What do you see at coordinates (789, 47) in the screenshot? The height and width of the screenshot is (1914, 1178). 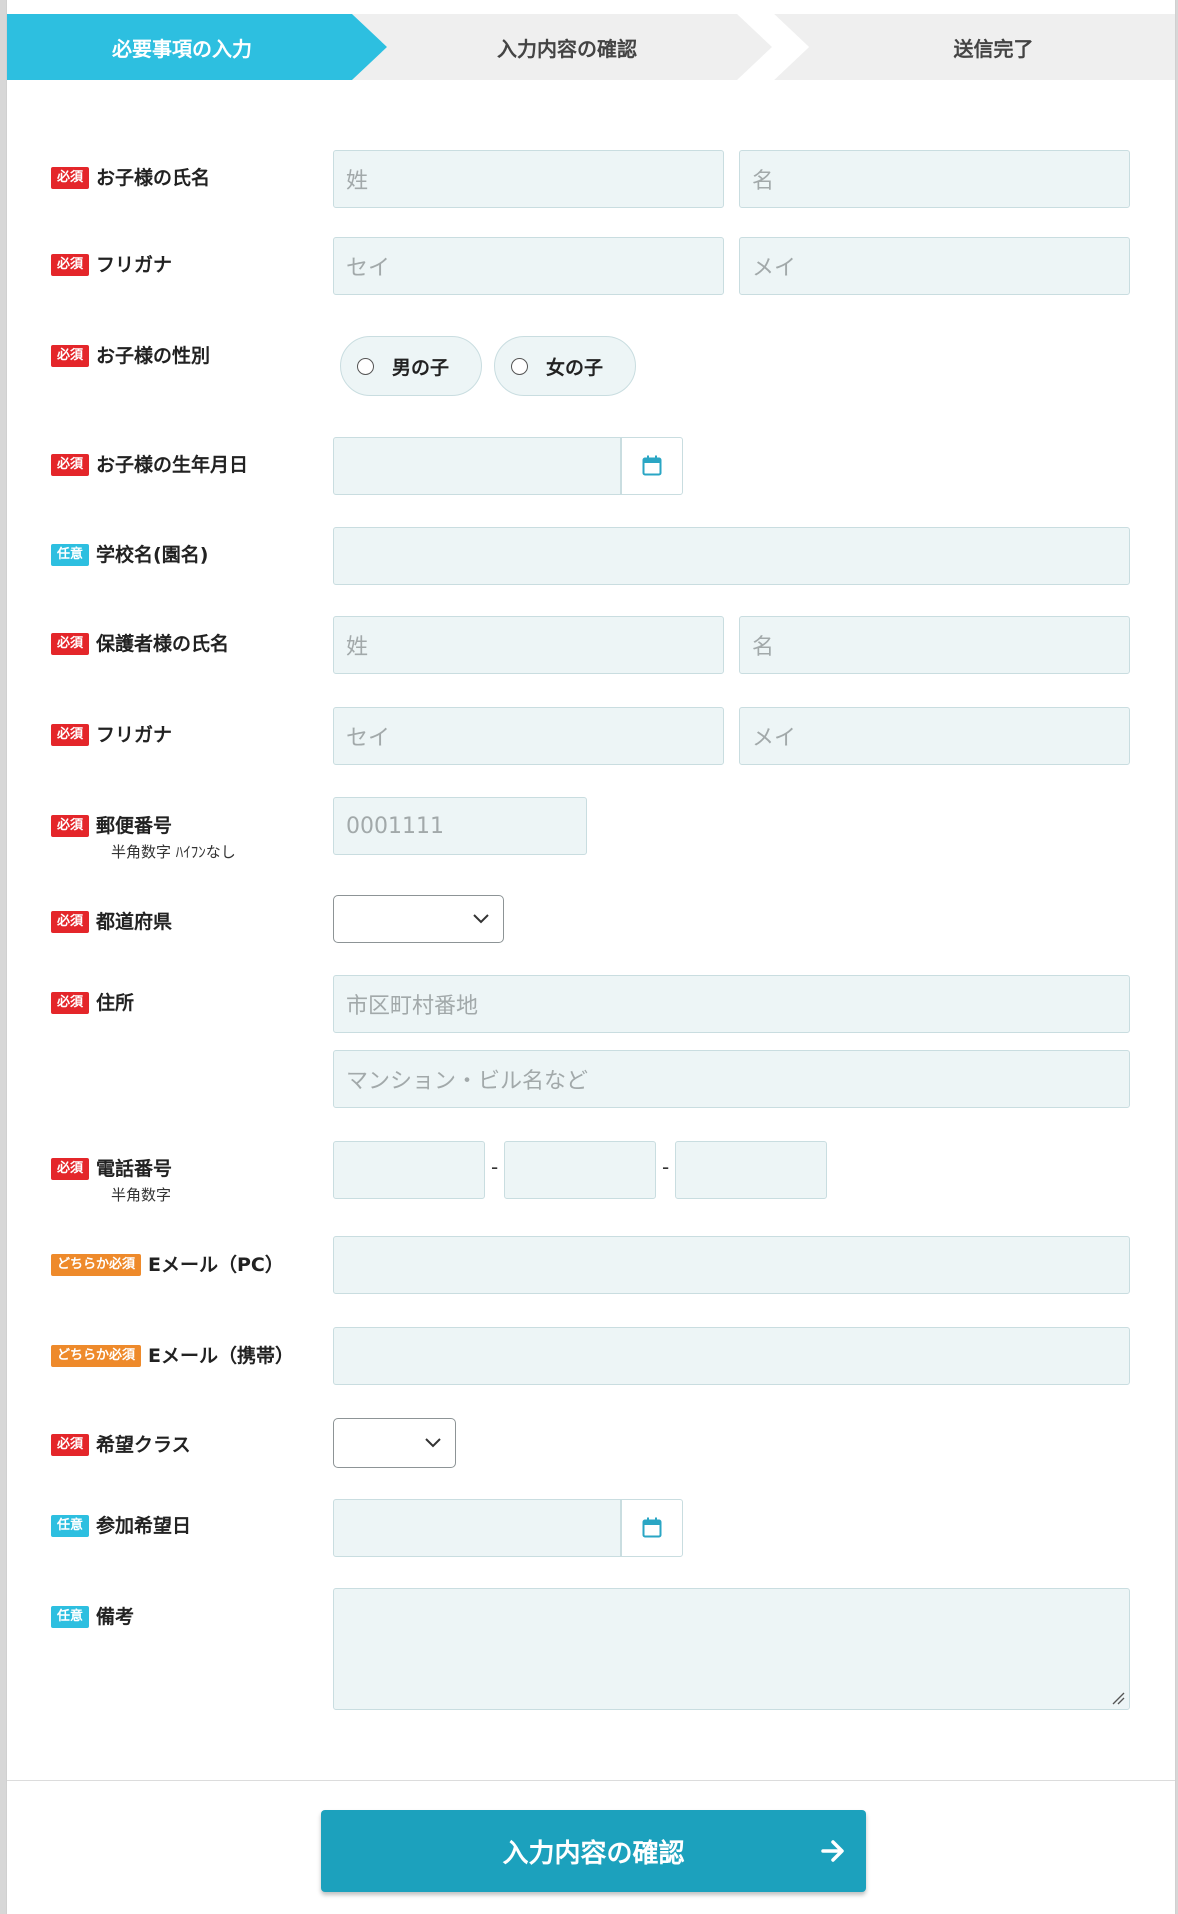 I see `step-separator-icon` at bounding box center [789, 47].